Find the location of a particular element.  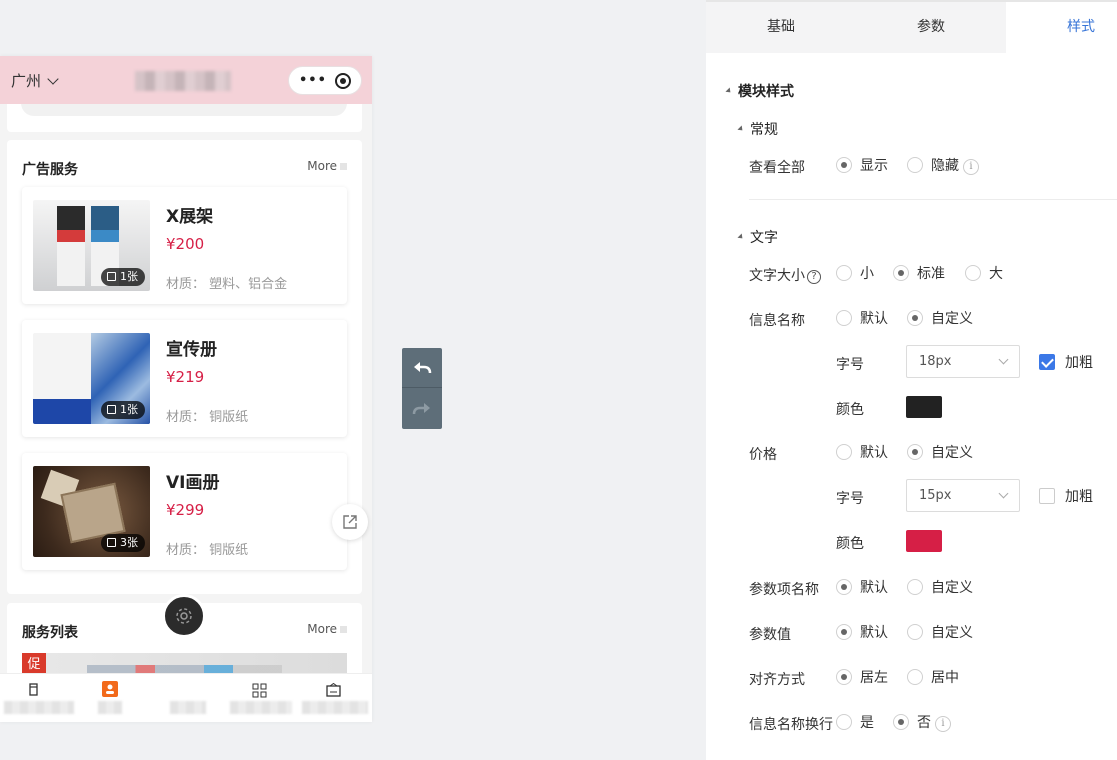

product-card: 3张 VI画册 ¥299 材质： 铜版纸 is located at coordinates (184, 511).